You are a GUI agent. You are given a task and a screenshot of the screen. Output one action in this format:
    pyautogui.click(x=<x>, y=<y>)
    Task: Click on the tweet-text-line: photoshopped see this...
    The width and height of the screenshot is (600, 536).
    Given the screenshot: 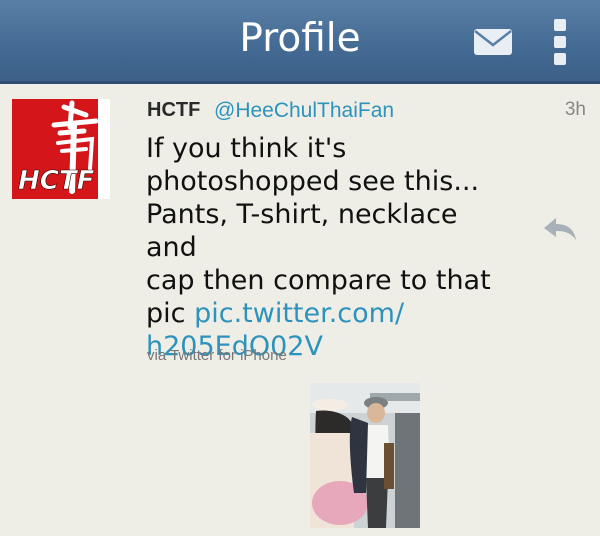 What is the action you would take?
    pyautogui.click(x=313, y=181)
    